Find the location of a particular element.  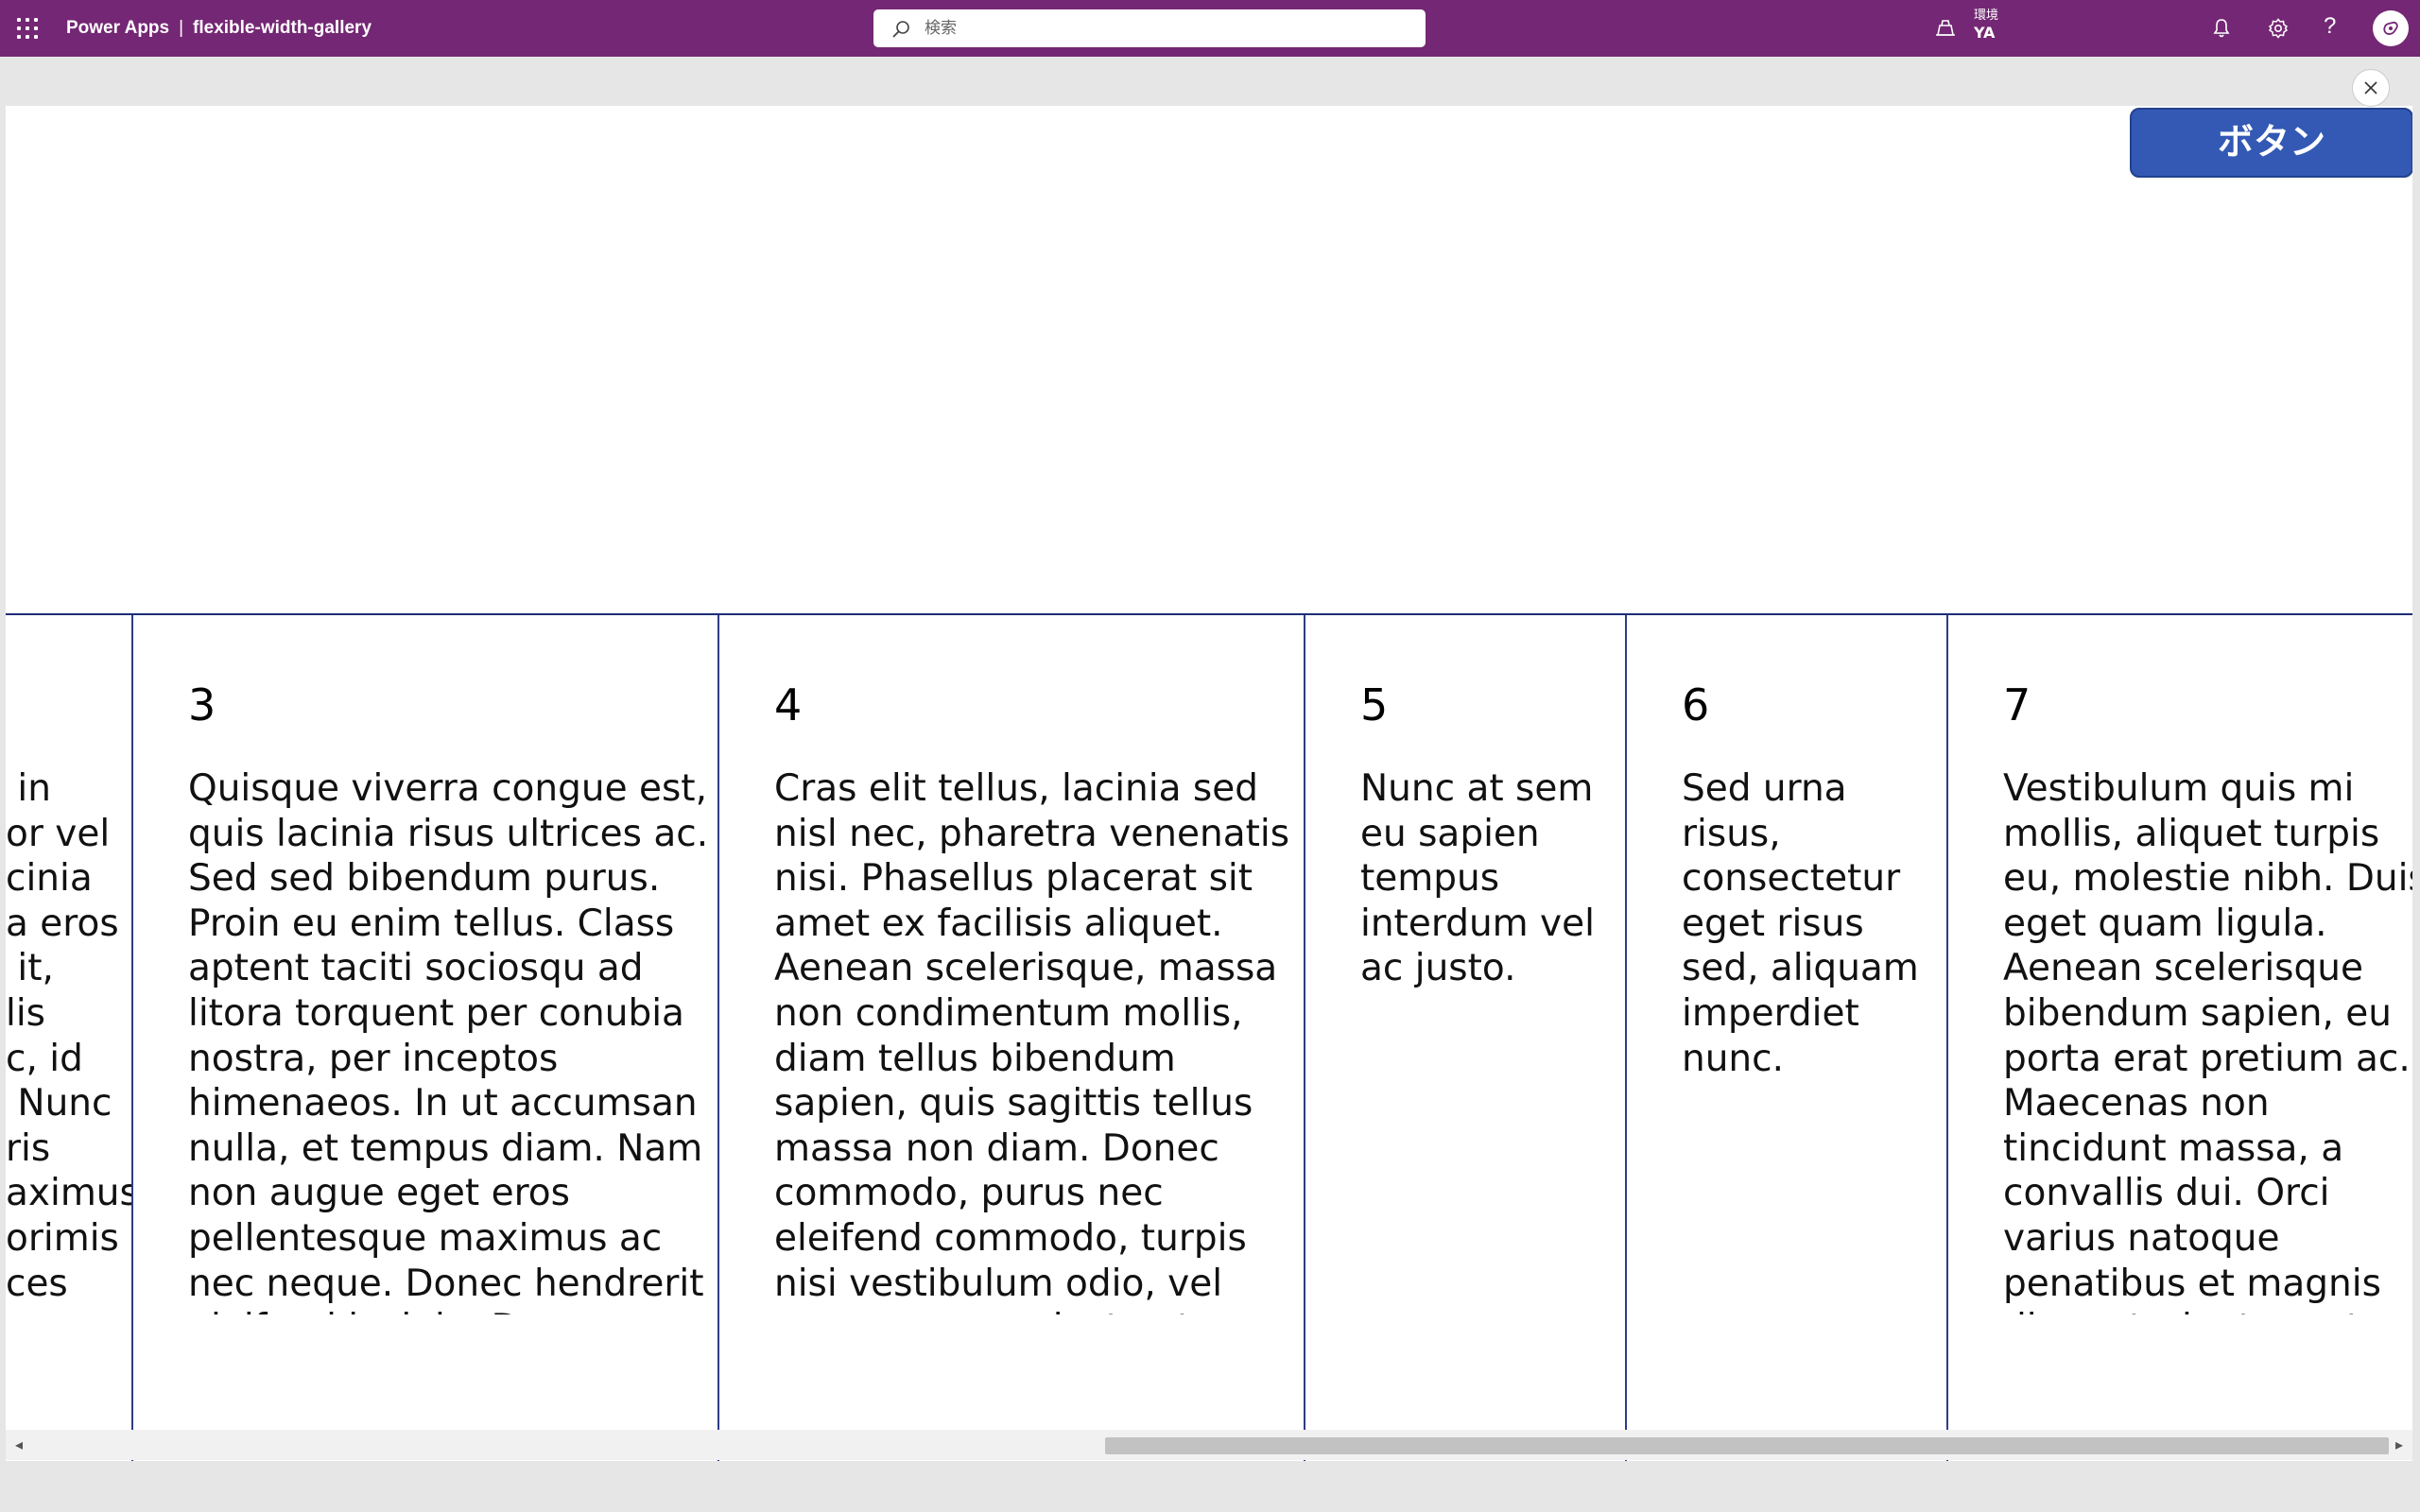

search-box is located at coordinates (1149, 28).